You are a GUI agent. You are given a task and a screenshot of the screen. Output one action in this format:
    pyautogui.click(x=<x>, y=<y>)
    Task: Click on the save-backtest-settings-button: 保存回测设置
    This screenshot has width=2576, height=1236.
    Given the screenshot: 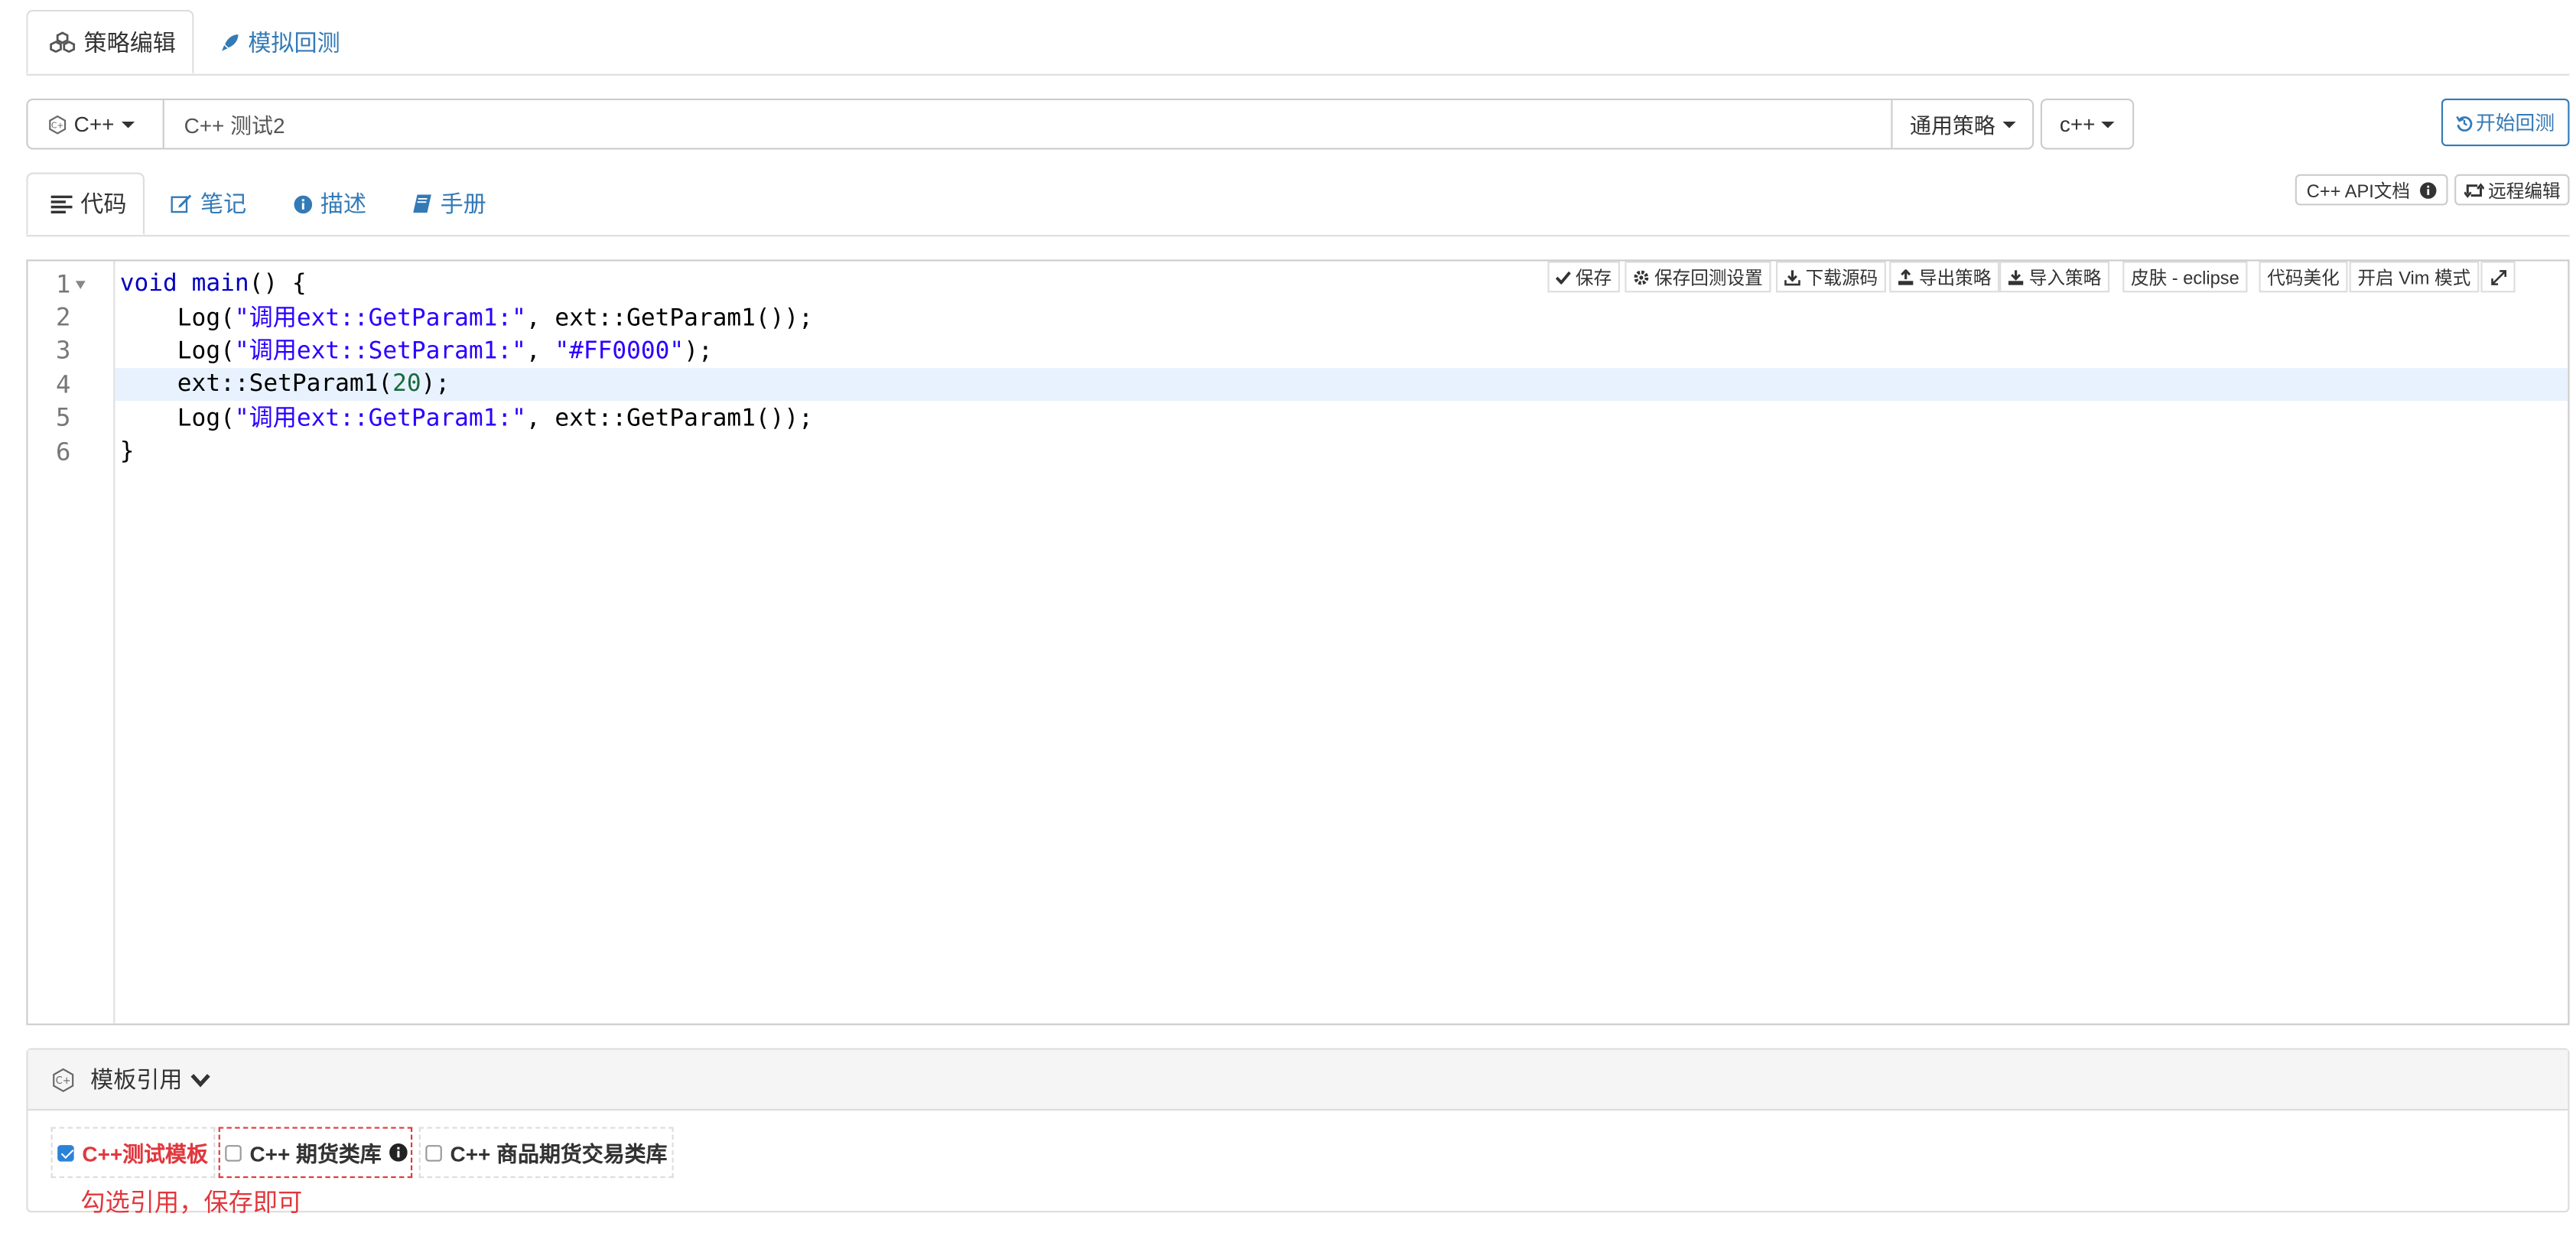 What is the action you would take?
    pyautogui.click(x=1698, y=277)
    